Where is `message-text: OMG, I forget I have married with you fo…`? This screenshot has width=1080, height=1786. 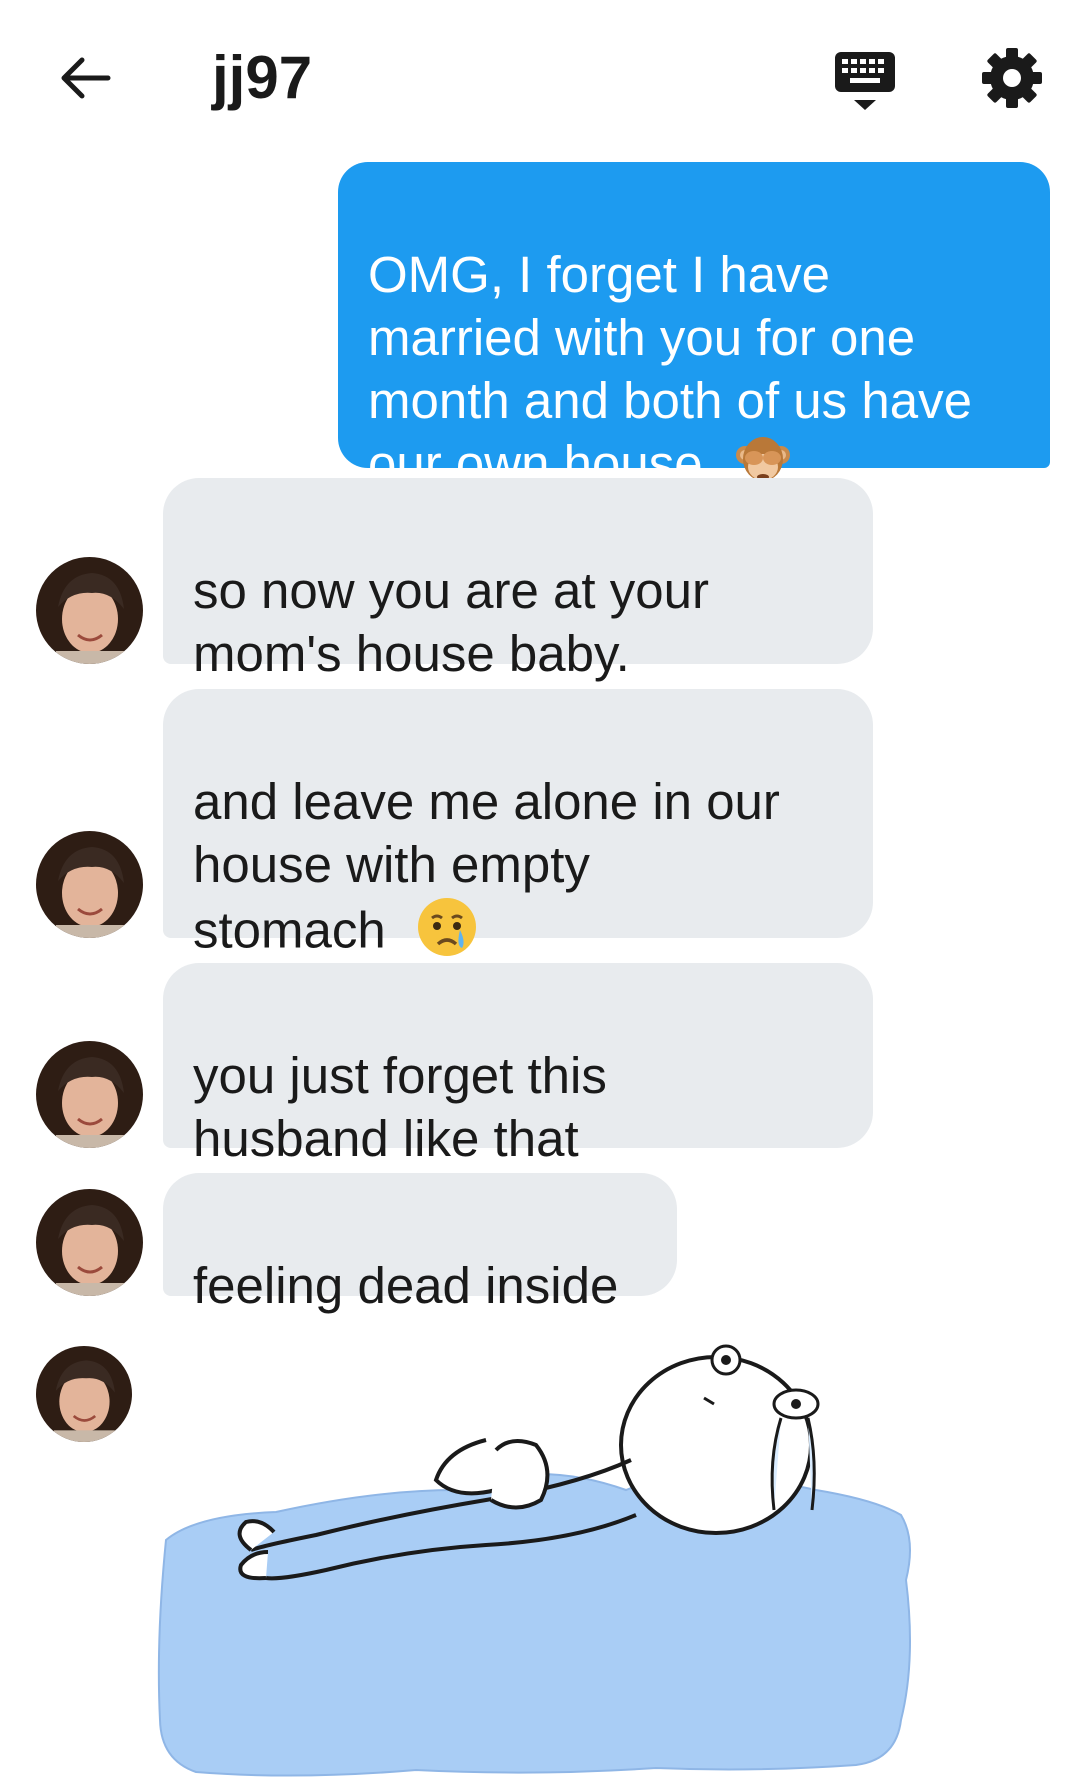 message-text: OMG, I forget I have married with you fo… is located at coordinates (670, 369).